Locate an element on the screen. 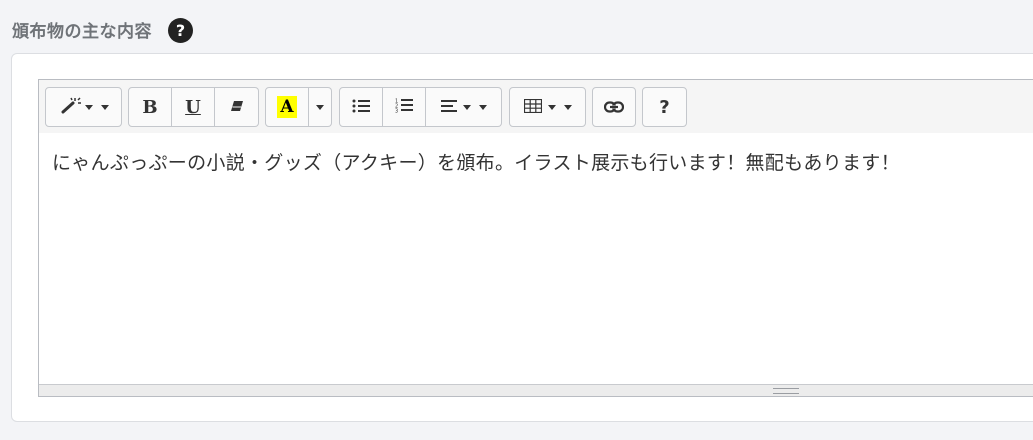 The image size is (1033, 440). unordered-list-icon is located at coordinates (361, 107).